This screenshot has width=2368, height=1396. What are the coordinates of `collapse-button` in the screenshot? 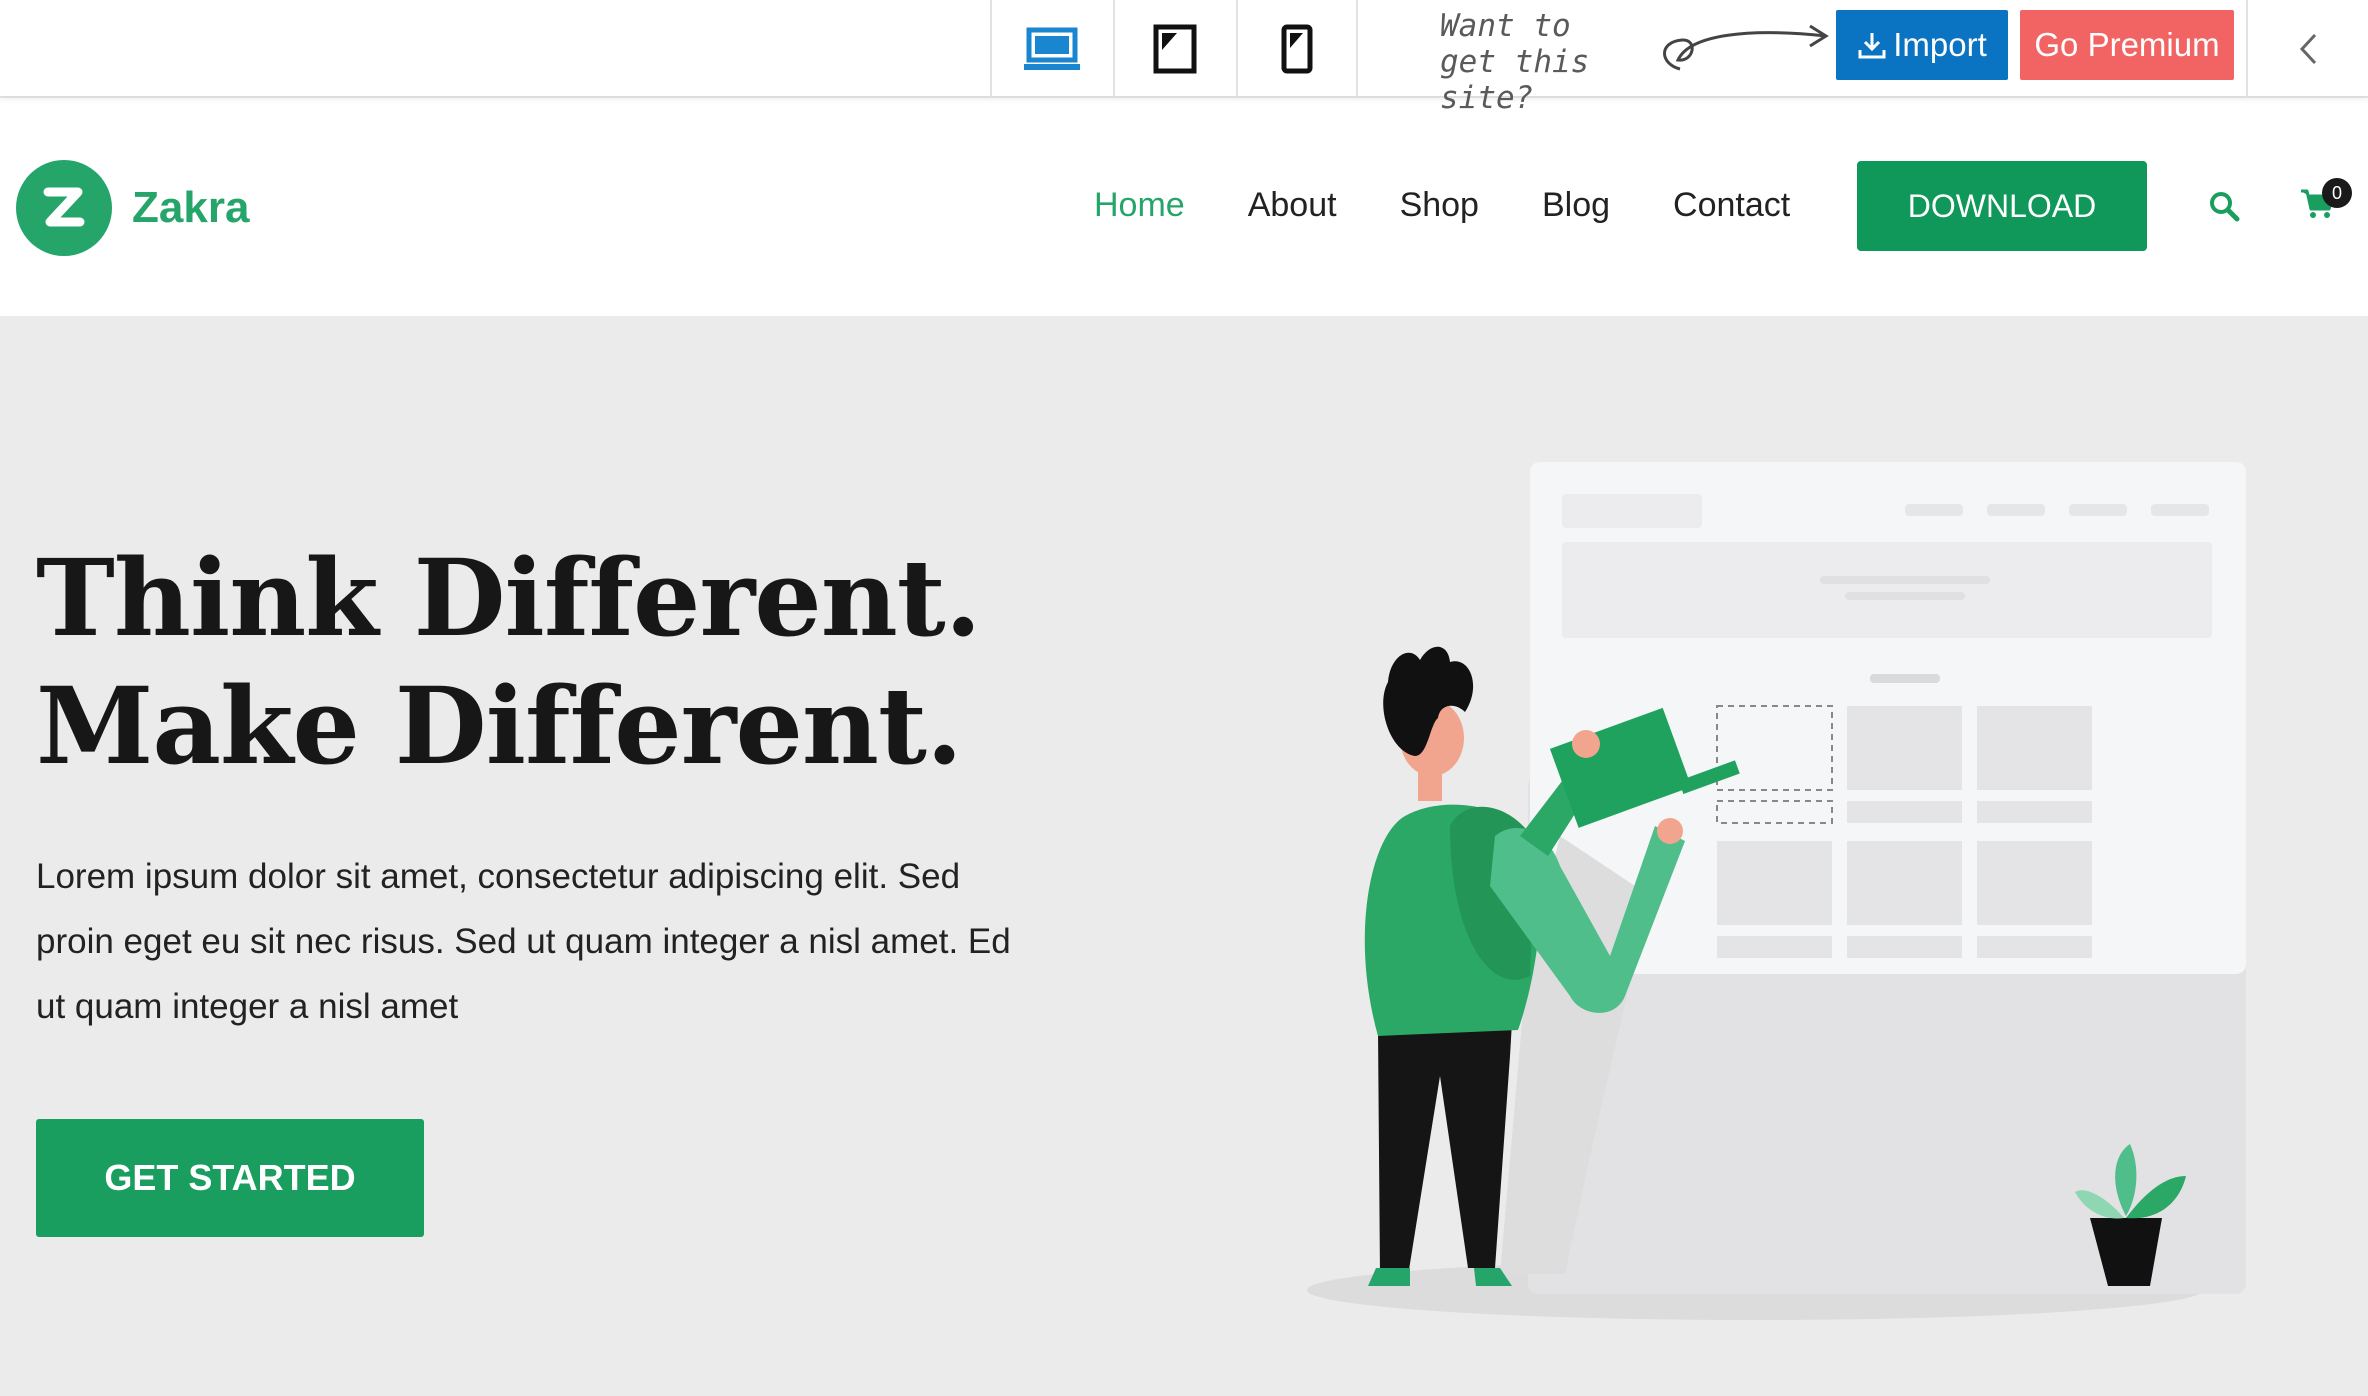 It's located at (2307, 48).